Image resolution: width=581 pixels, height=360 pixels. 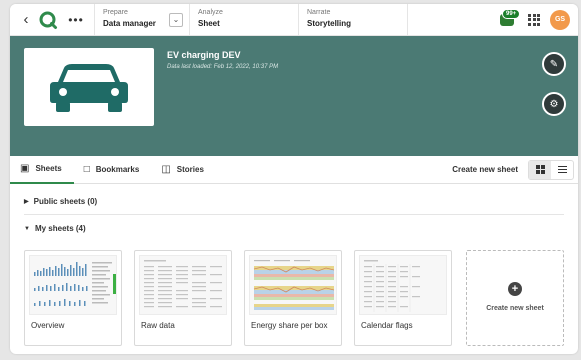 I want to click on nav-step-label: Narrate, so click(x=319, y=12).